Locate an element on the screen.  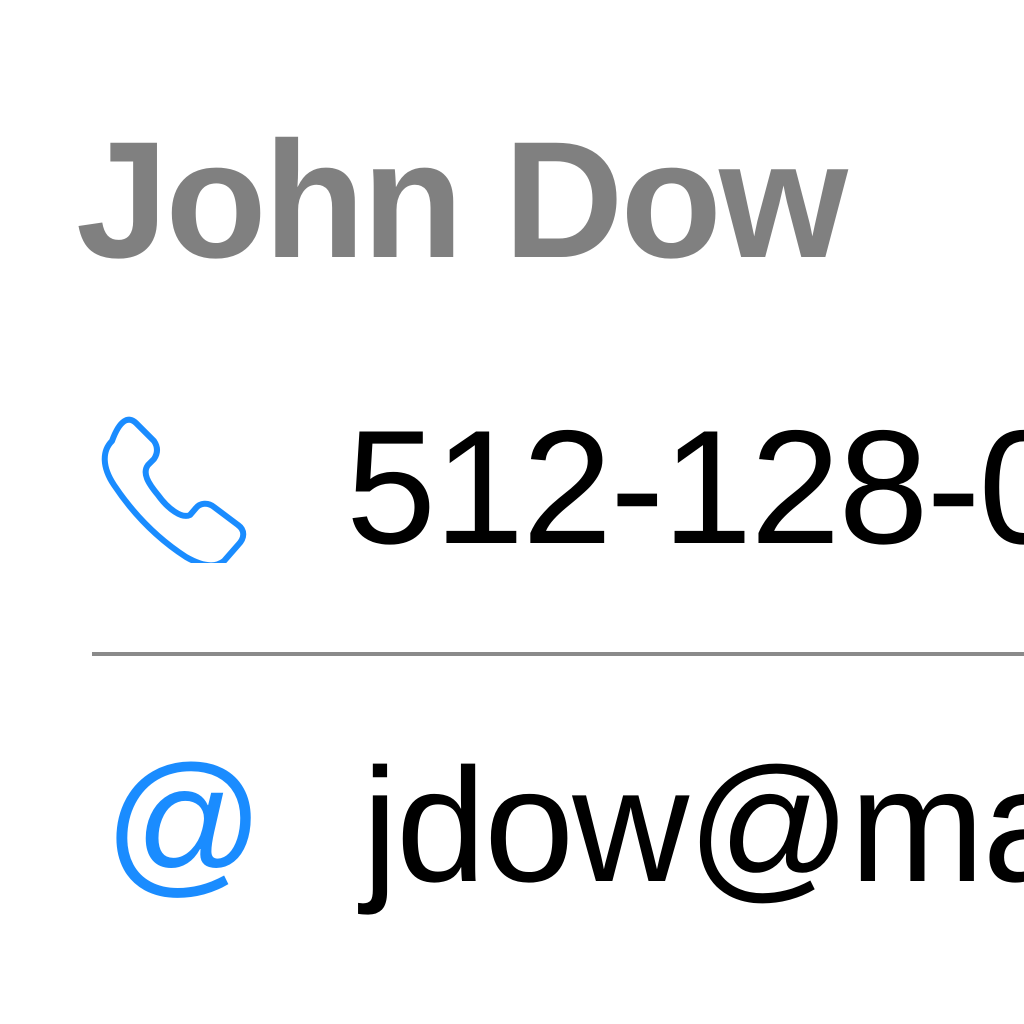
at-sign-icon: @ is located at coordinates (184, 822).